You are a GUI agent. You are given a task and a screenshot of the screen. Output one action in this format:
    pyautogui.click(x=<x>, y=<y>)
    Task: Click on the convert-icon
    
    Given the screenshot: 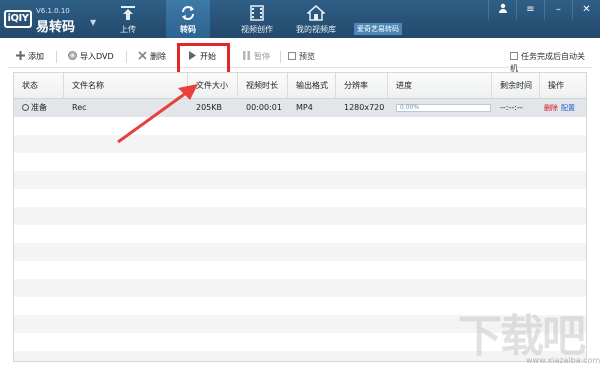 What is the action you would take?
    pyautogui.click(x=188, y=13)
    